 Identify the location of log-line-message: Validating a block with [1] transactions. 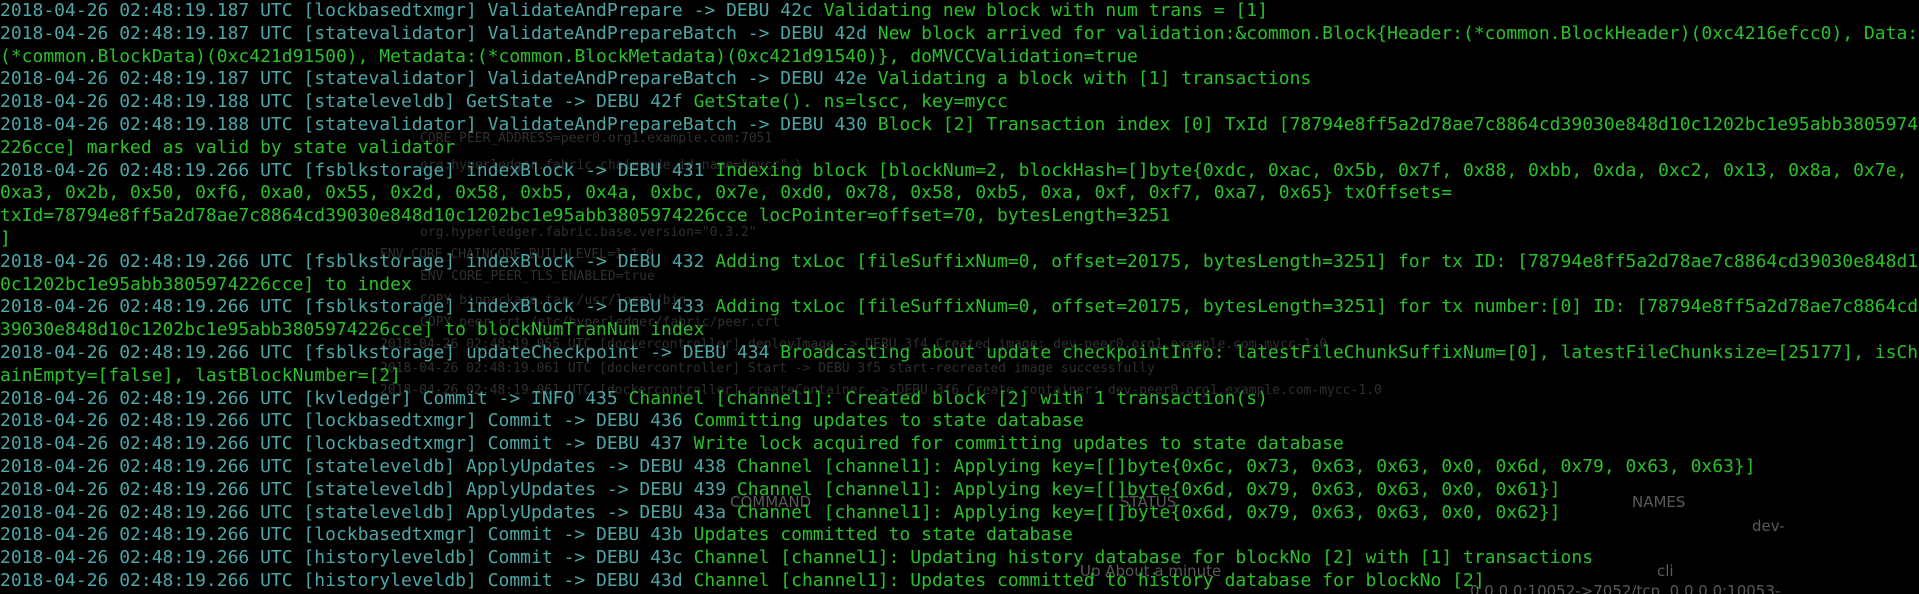
(1089, 79).